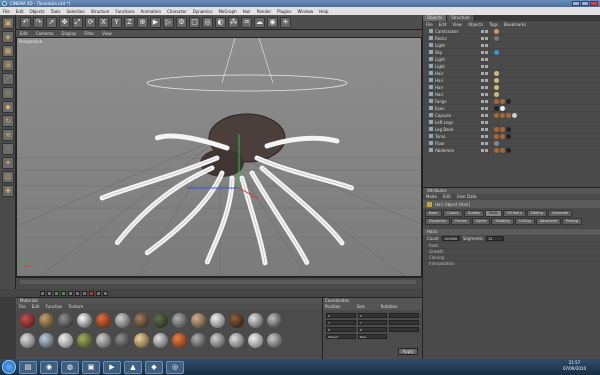  I want to click on menu-plugins: Plugins, so click(284, 11).